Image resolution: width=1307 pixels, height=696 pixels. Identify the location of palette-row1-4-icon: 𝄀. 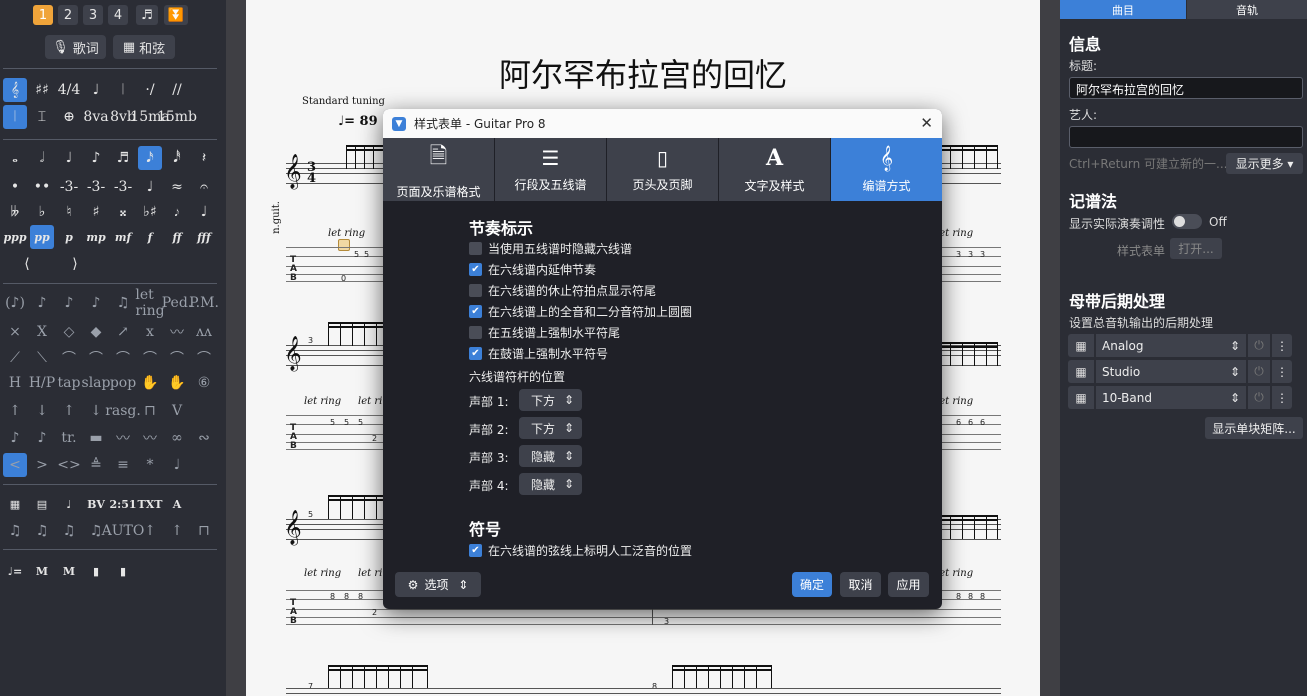
(123, 90).